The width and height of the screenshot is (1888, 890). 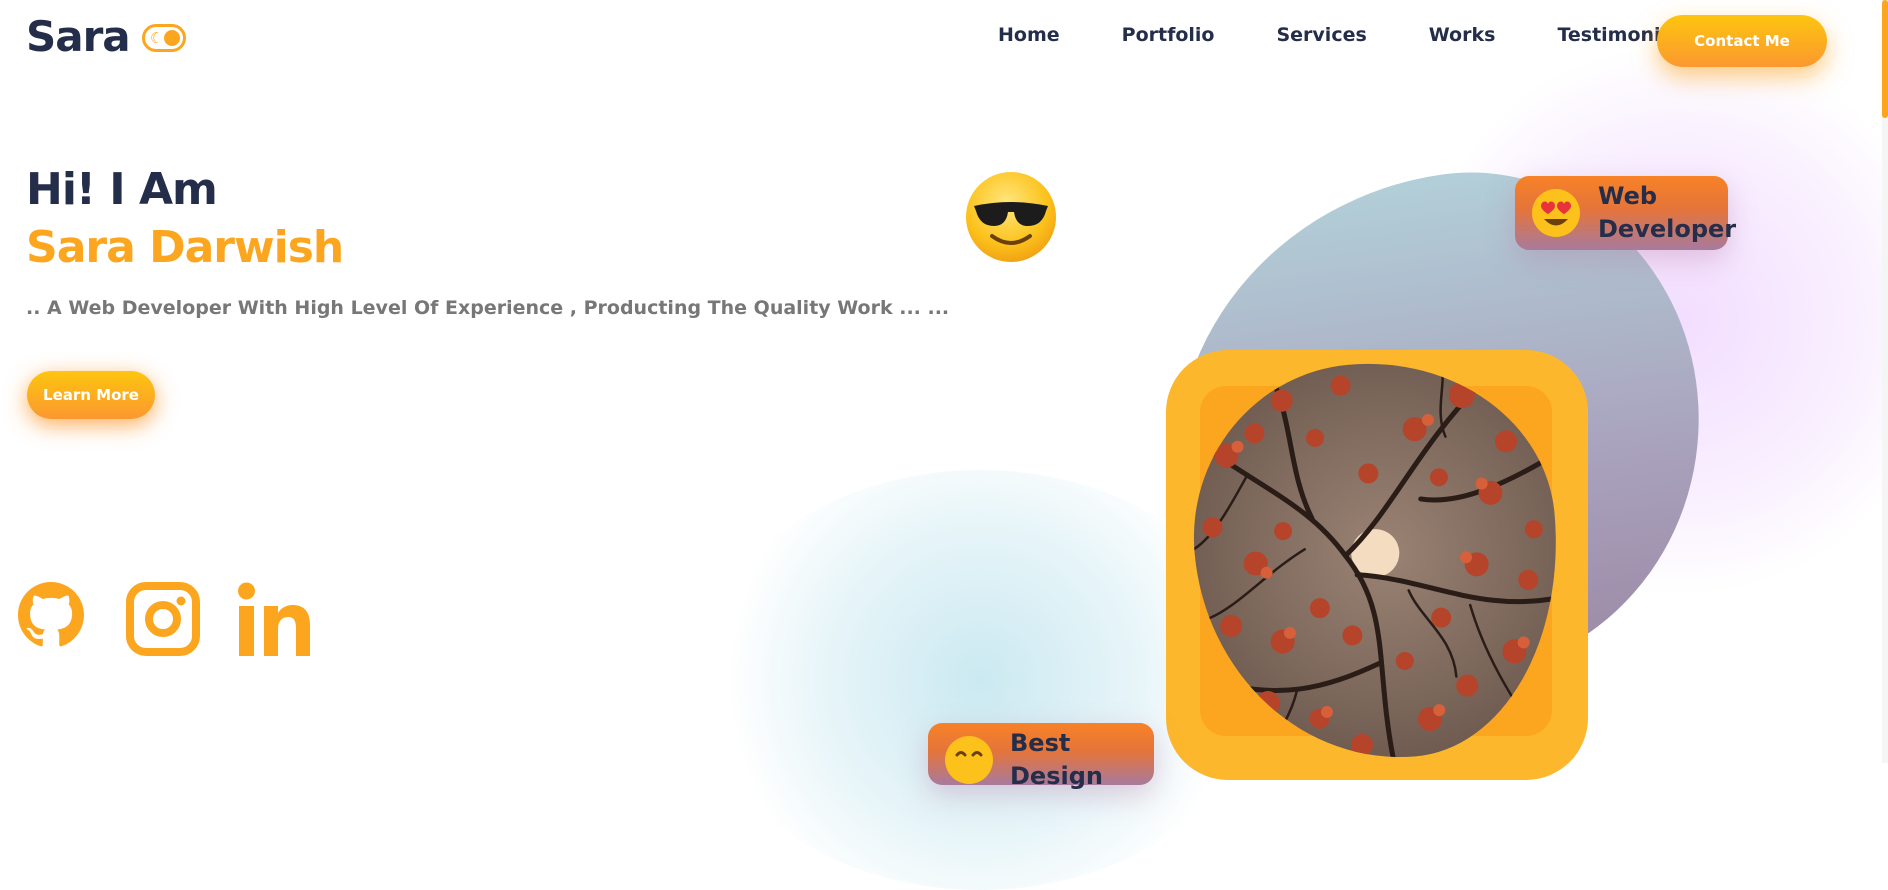 What do you see at coordinates (122, 189) in the screenshot?
I see `hero-greeting: Hi! I Am` at bounding box center [122, 189].